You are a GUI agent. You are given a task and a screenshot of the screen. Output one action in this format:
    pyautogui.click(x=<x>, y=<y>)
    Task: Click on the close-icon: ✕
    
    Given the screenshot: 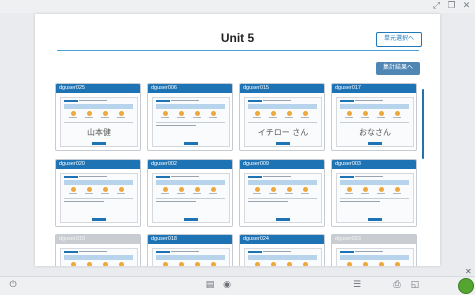 What is the action you would take?
    pyautogui.click(x=466, y=6)
    